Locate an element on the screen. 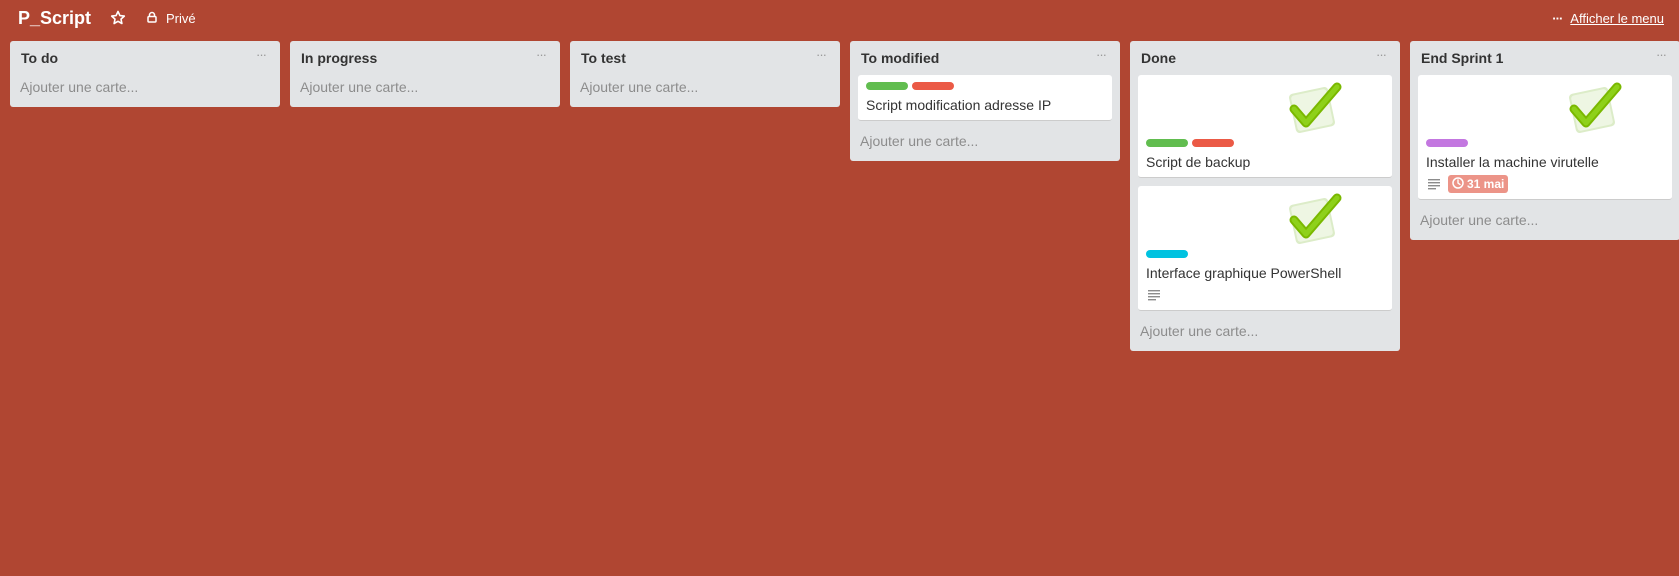 Image resolution: width=1679 pixels, height=576 pixels. label-purple is located at coordinates (1447, 143).